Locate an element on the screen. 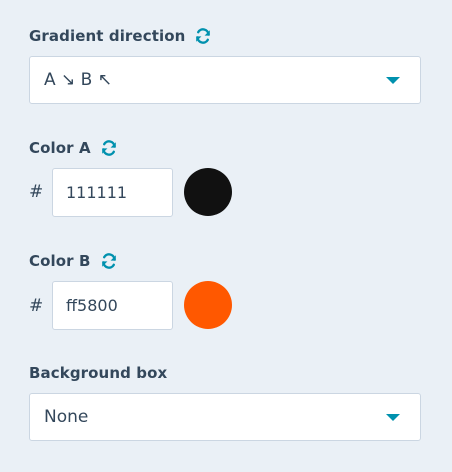 The height and width of the screenshot is (472, 452). color-b-label-row: Color B is located at coordinates (74, 261).